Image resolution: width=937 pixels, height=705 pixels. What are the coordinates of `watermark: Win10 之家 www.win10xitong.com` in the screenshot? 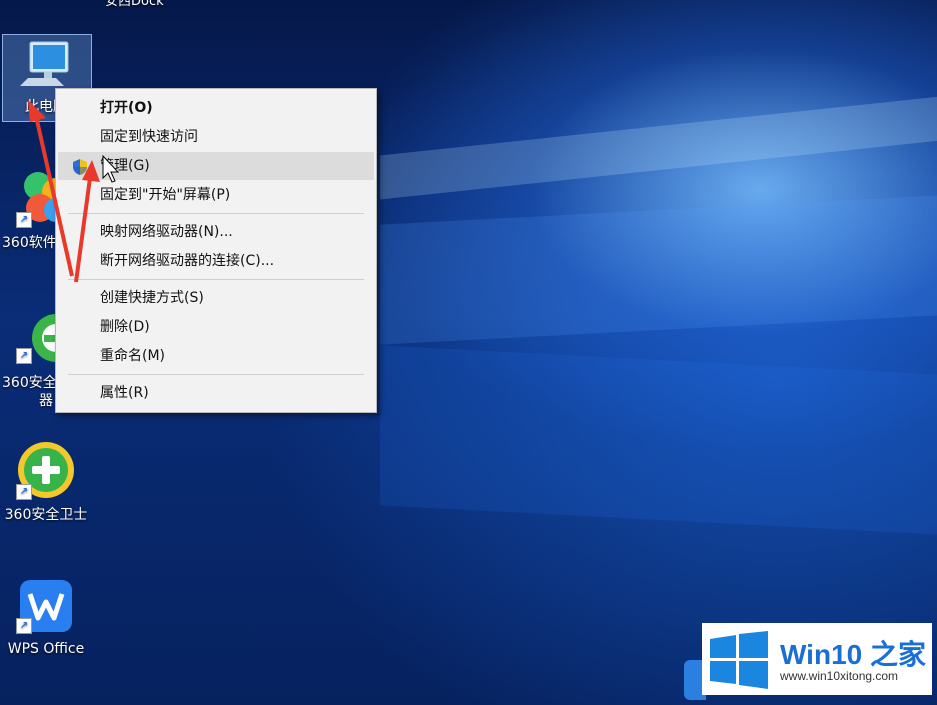 It's located at (817, 659).